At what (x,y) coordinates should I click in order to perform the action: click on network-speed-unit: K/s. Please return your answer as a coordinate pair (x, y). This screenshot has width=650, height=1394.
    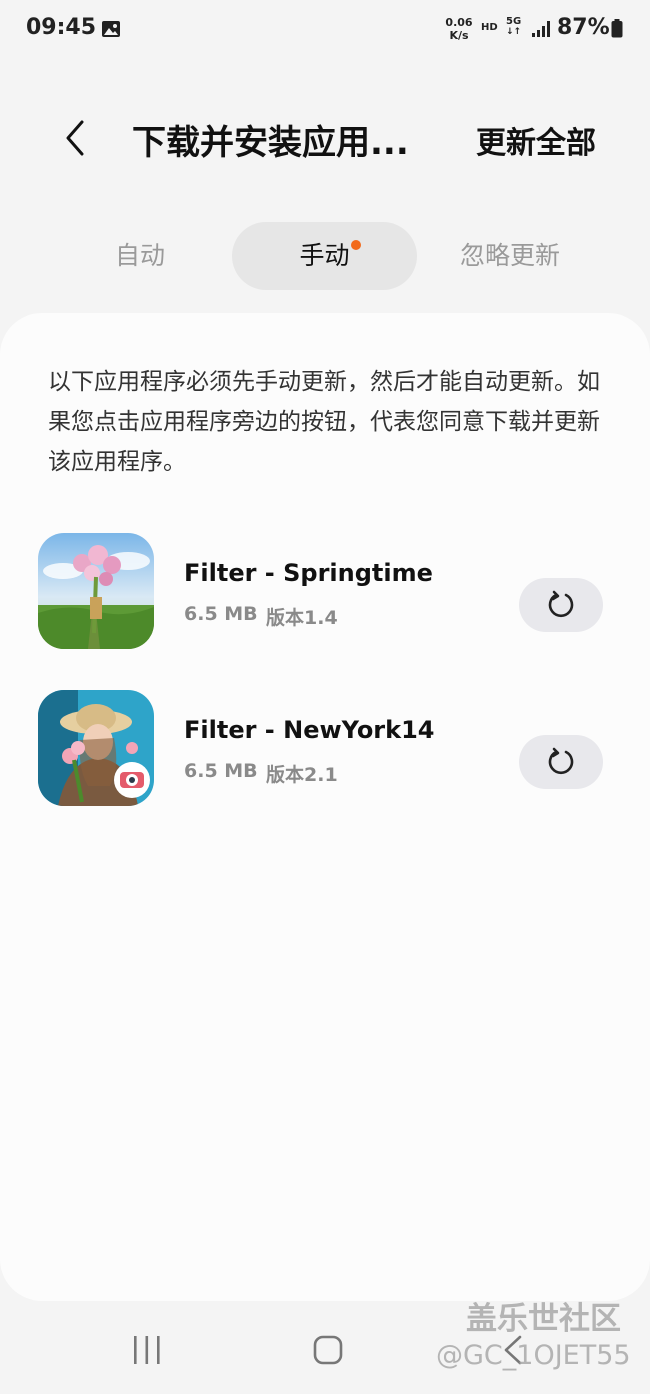
    Looking at the image, I should click on (459, 35).